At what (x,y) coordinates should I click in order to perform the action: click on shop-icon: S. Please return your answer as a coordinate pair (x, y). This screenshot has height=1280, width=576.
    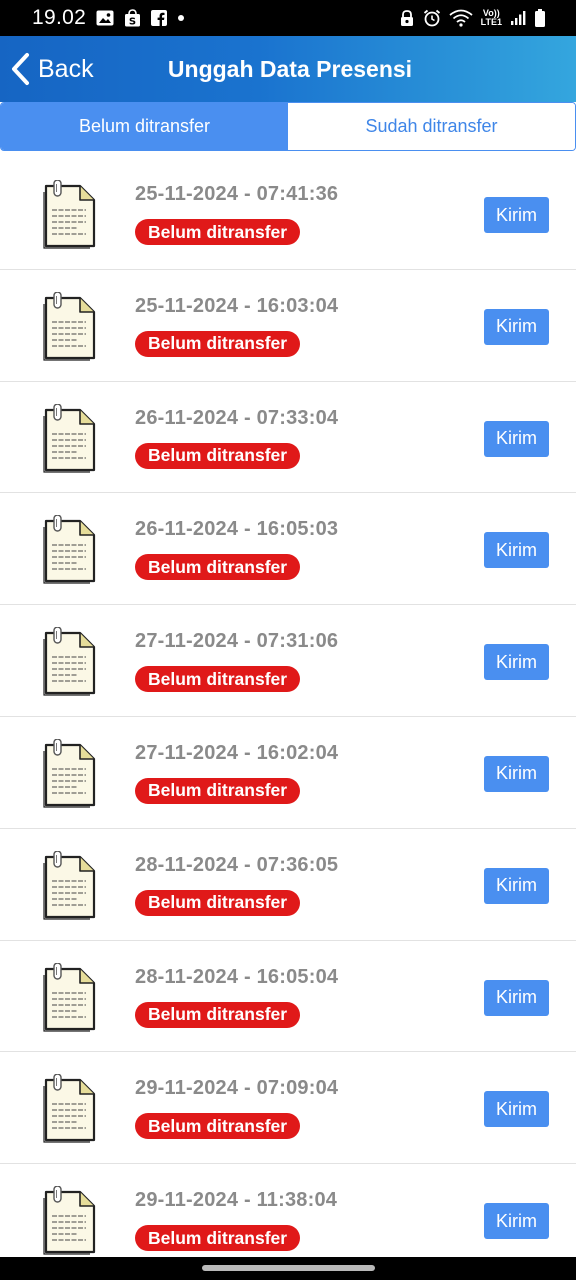
    Looking at the image, I should click on (132, 18).